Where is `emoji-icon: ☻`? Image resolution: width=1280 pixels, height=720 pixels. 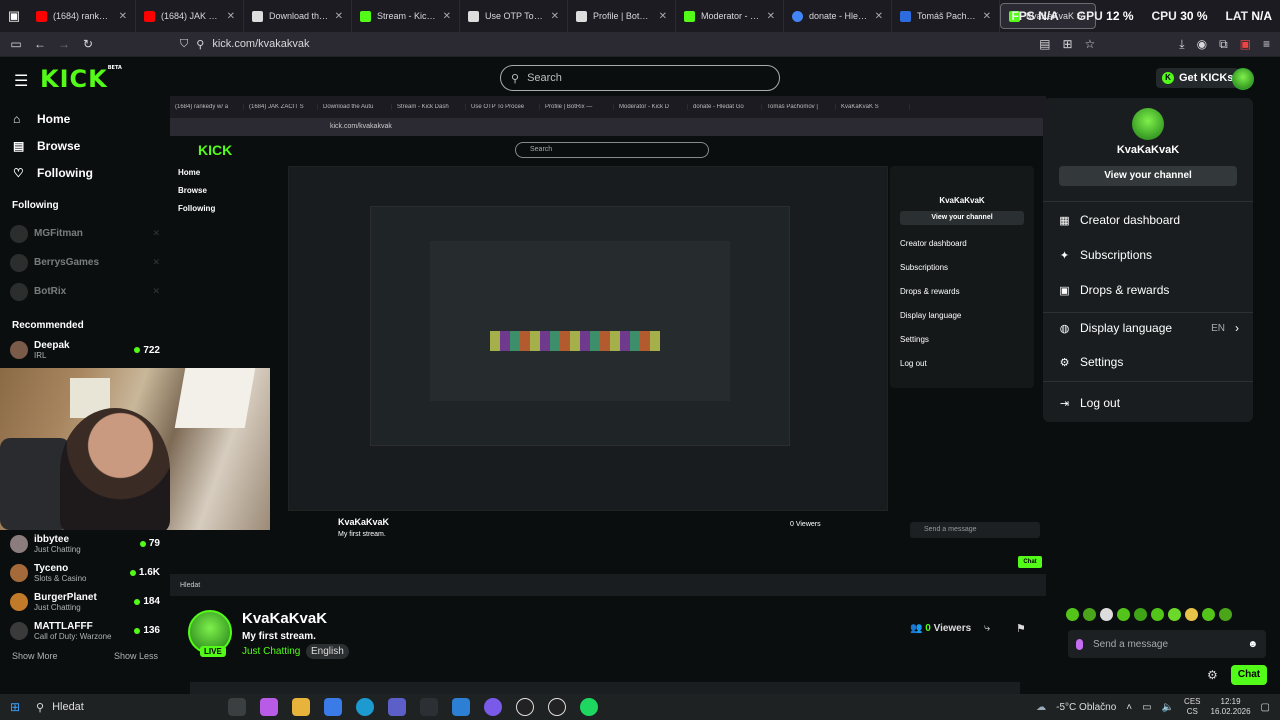
emoji-icon: ☻ is located at coordinates (1252, 644).